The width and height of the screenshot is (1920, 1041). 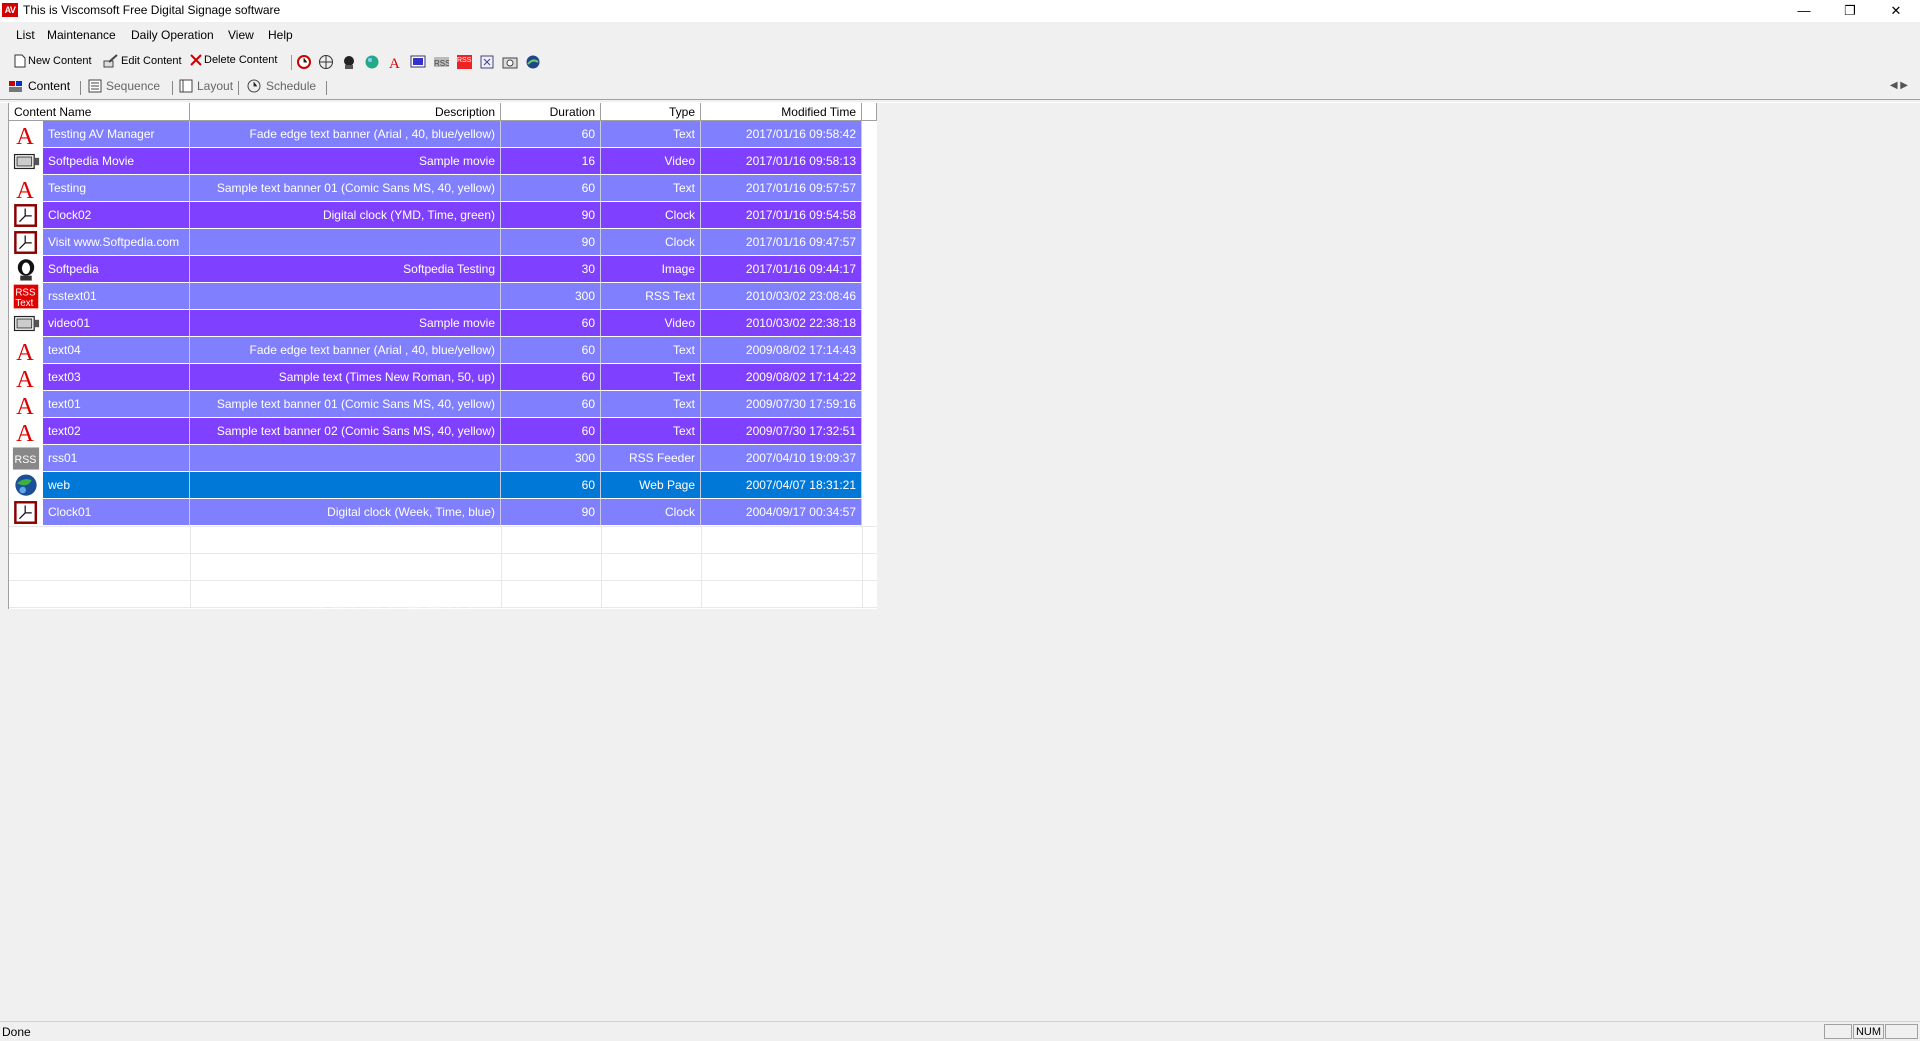 What do you see at coordinates (151, 61) in the screenshot?
I see `edit-content-label: Edit Content` at bounding box center [151, 61].